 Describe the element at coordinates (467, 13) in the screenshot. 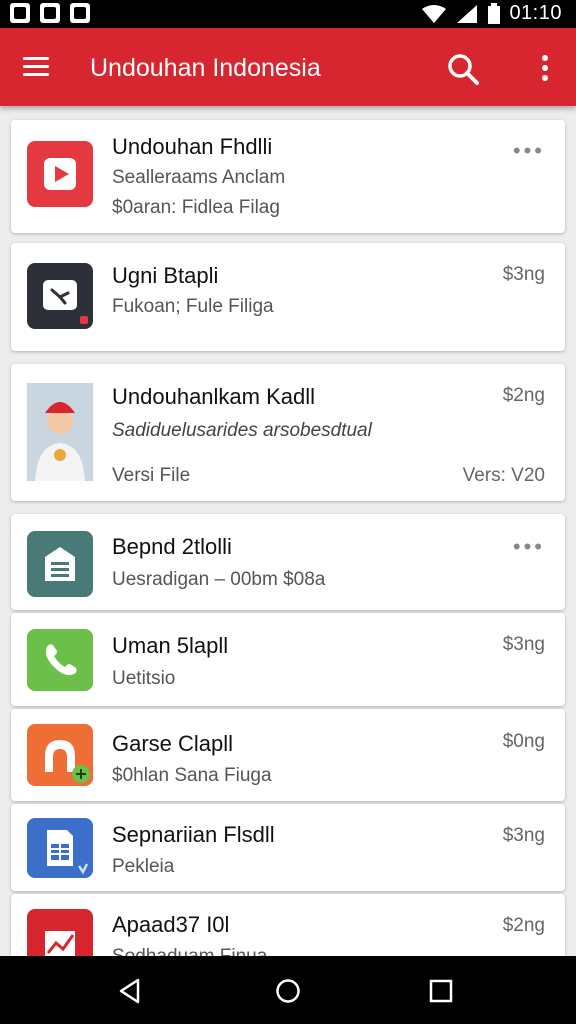

I see `signal-icon` at that location.